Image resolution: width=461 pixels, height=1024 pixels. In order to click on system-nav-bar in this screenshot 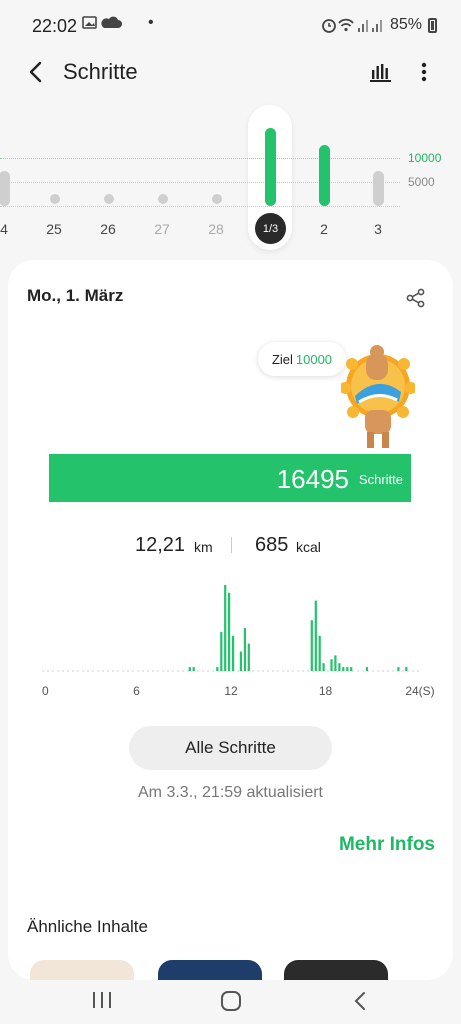, I will do `click(230, 1002)`.